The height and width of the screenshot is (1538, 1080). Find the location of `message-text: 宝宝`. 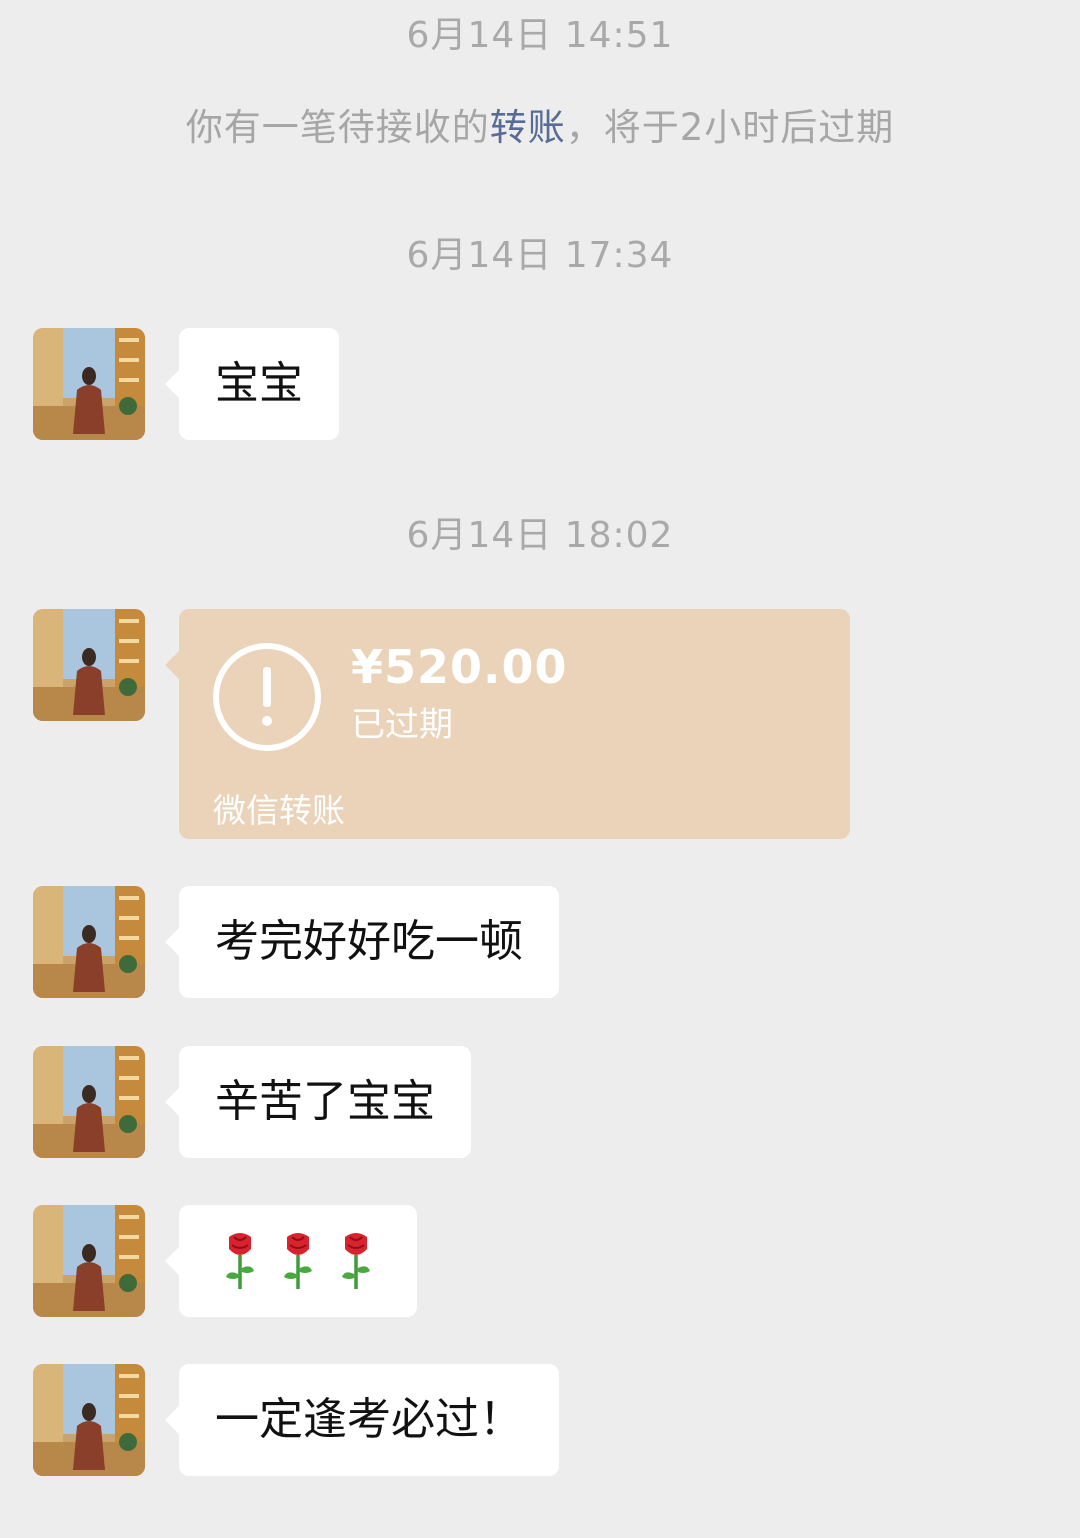

message-text: 宝宝 is located at coordinates (259, 383).